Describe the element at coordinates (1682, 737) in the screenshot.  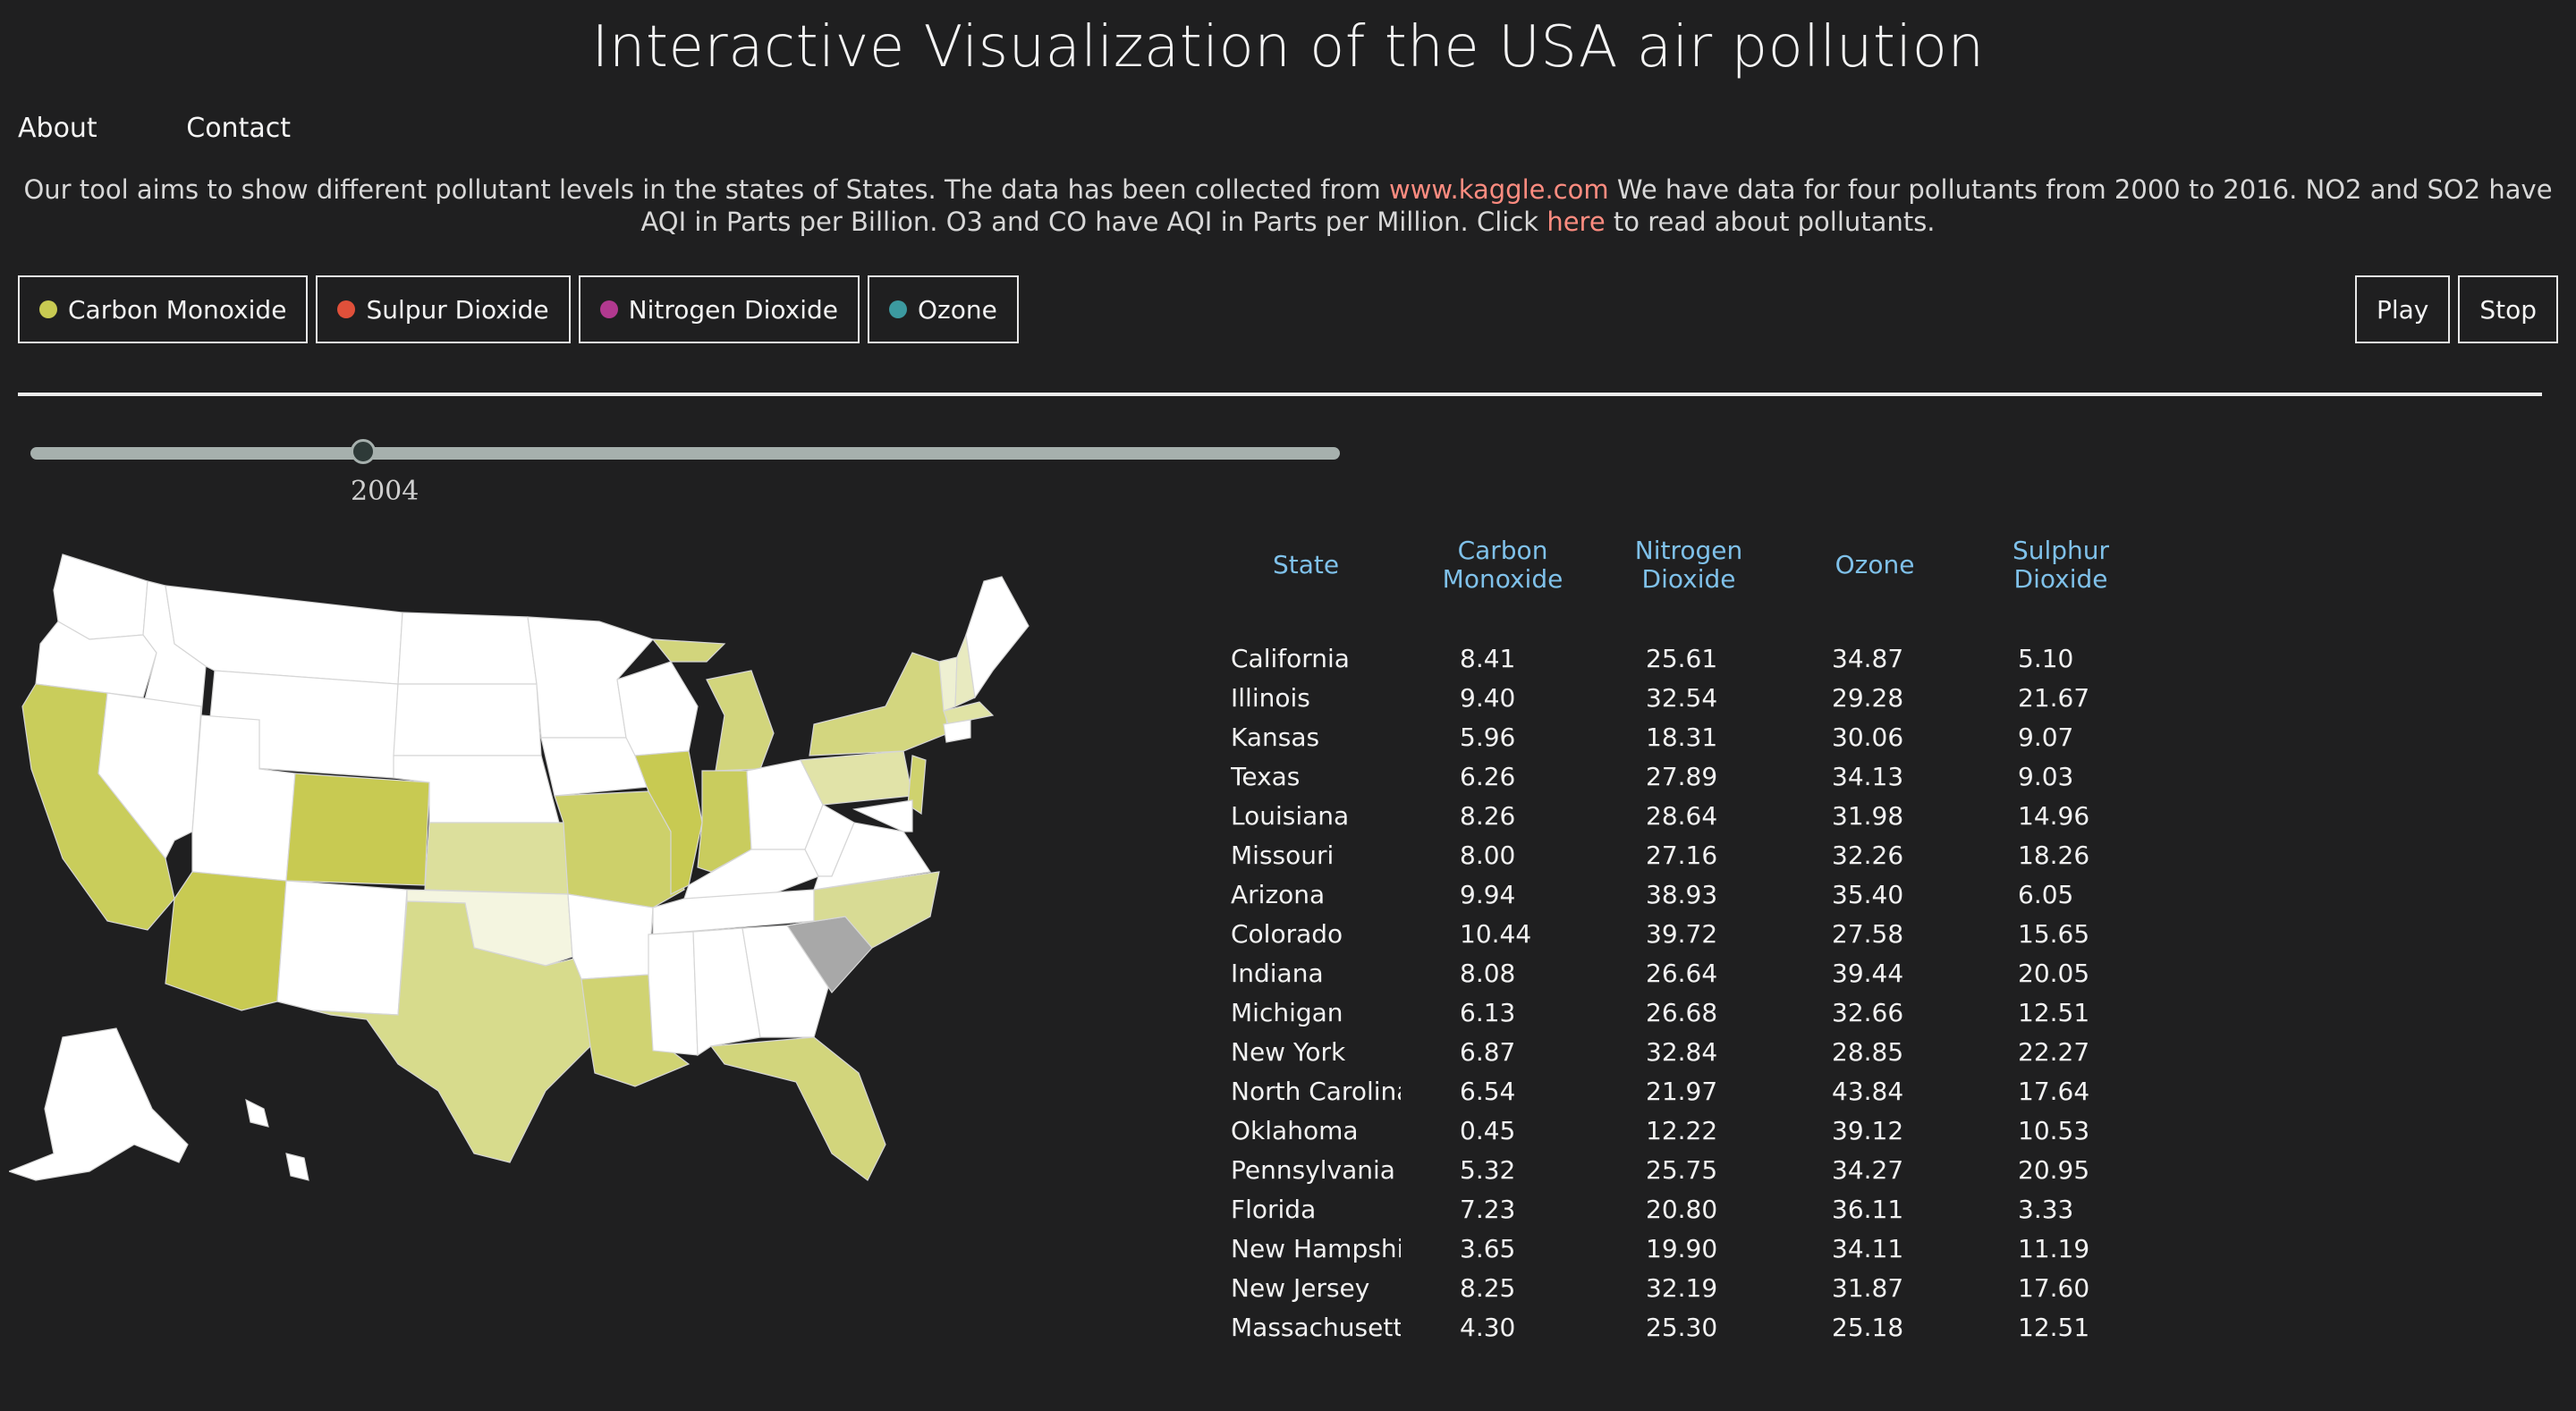
I see `table-cell-no2: 18.31` at that location.